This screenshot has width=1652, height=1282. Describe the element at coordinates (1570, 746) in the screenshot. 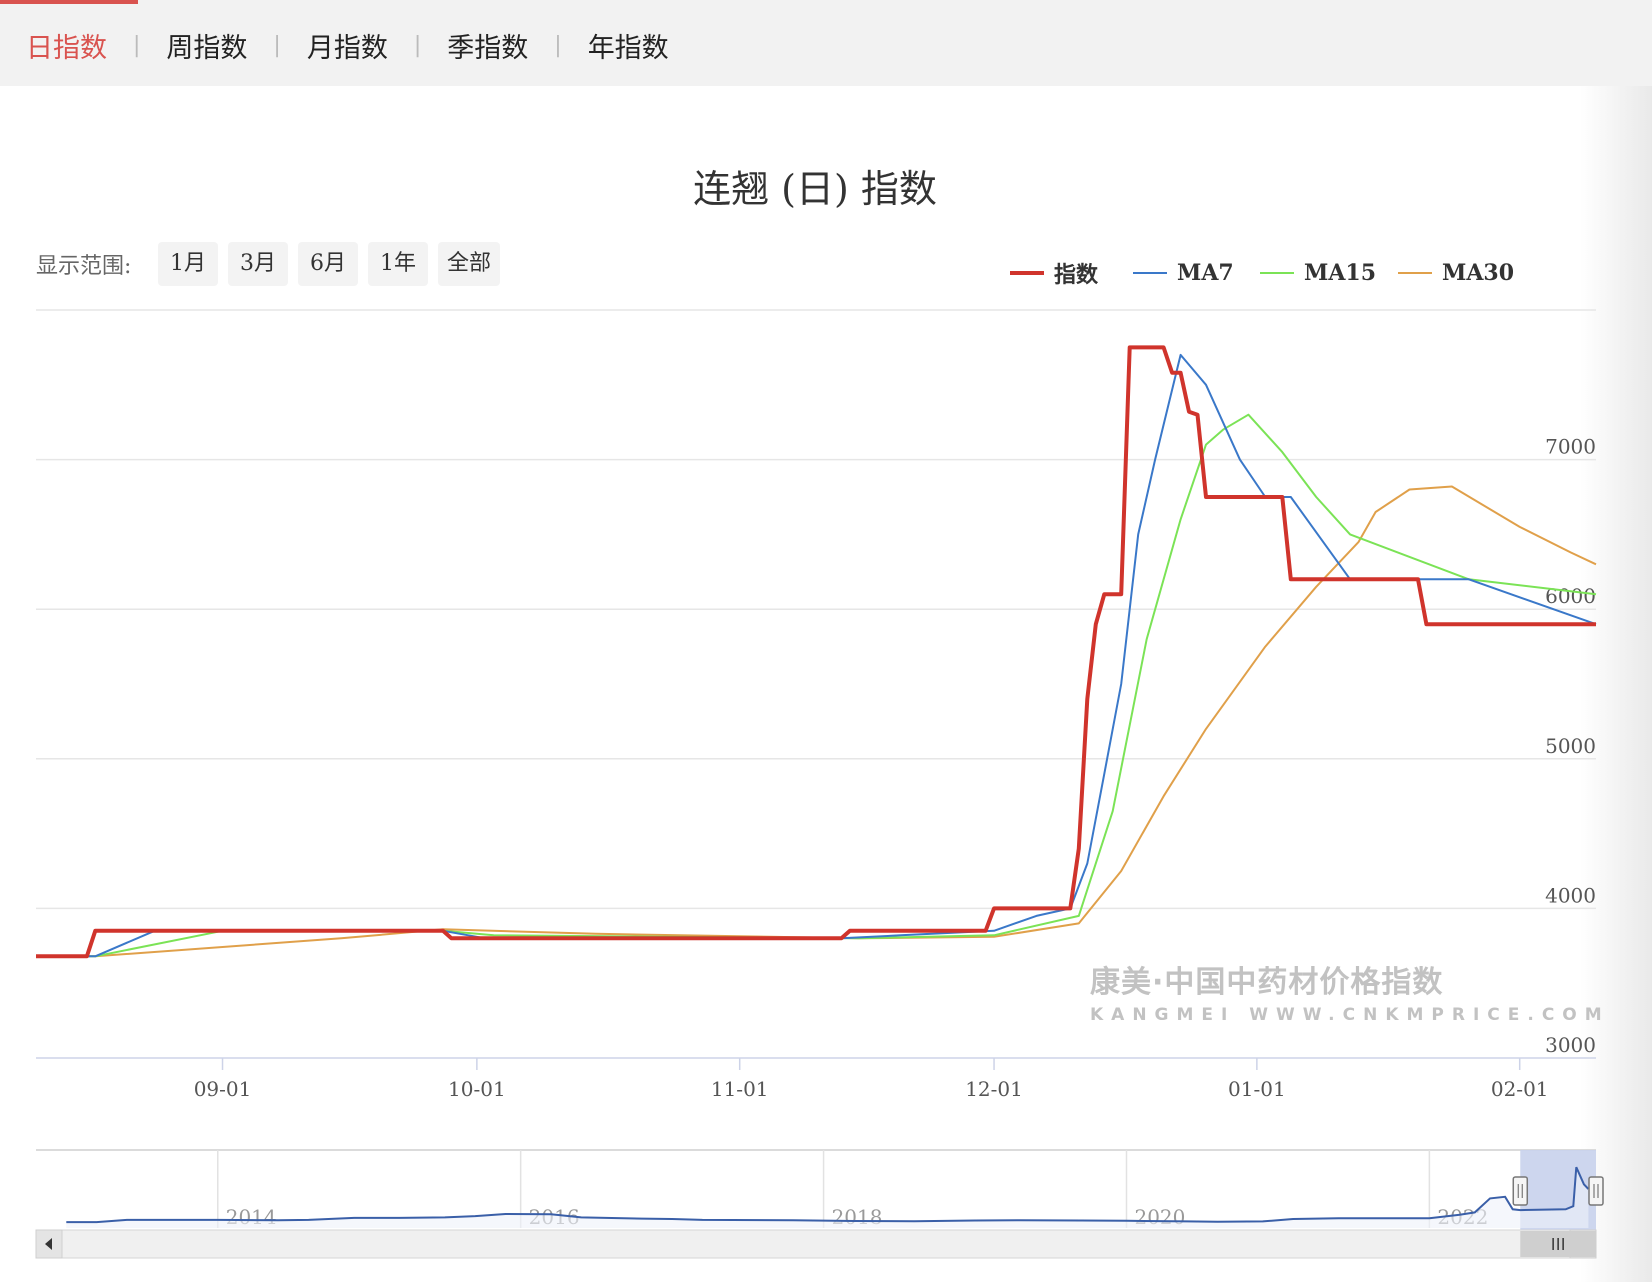

I see `y-tick-label: 5000` at that location.